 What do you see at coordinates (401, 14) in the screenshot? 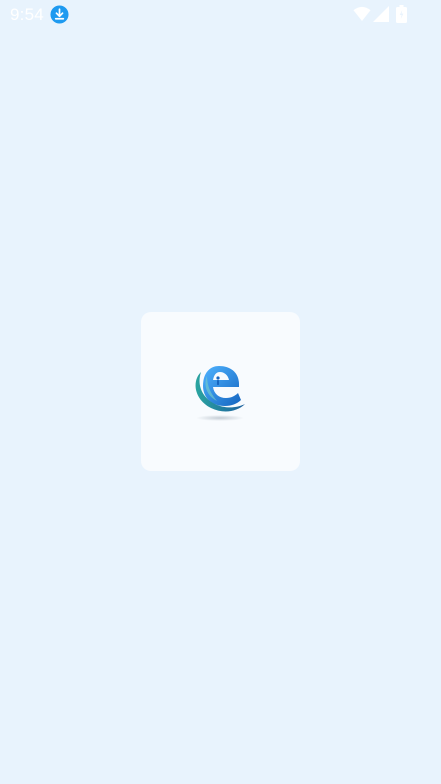
I see `battery-icon` at bounding box center [401, 14].